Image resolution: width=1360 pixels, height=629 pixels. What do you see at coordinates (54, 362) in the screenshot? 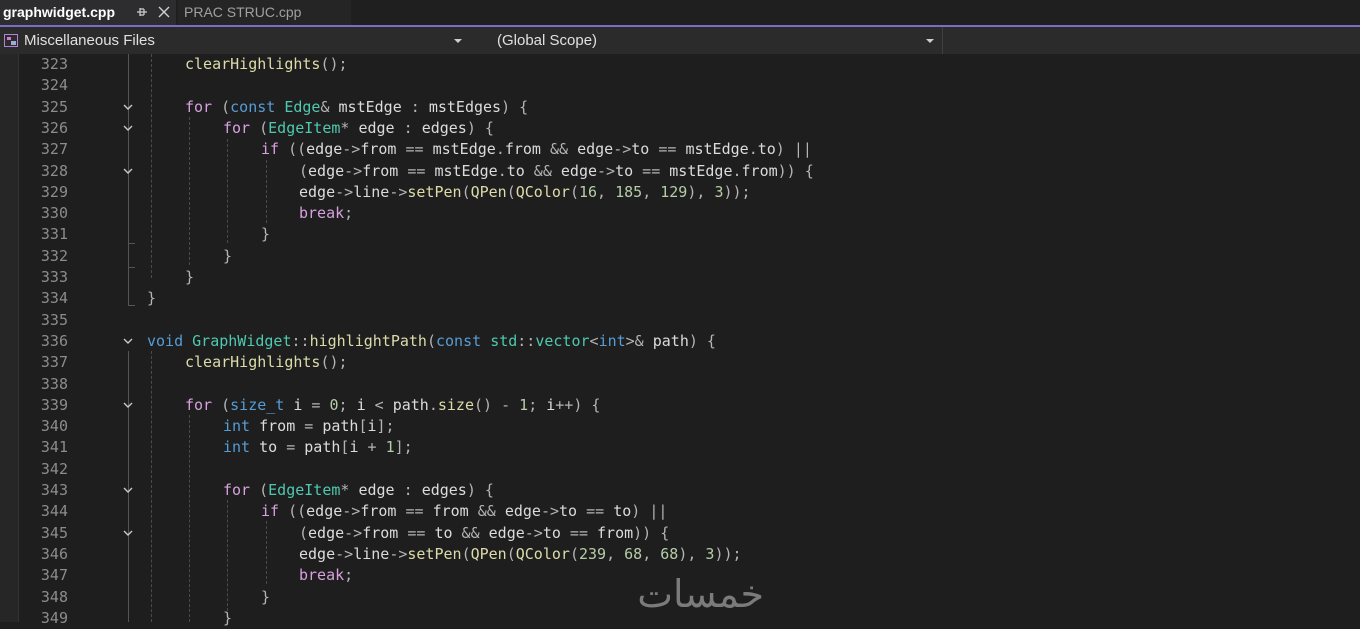
I see `line-number: 337` at bounding box center [54, 362].